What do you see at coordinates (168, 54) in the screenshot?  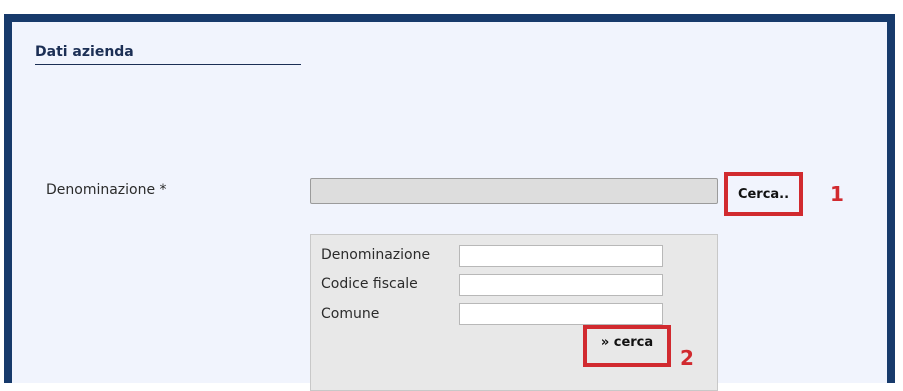 I see `section-title: Dati azienda` at bounding box center [168, 54].